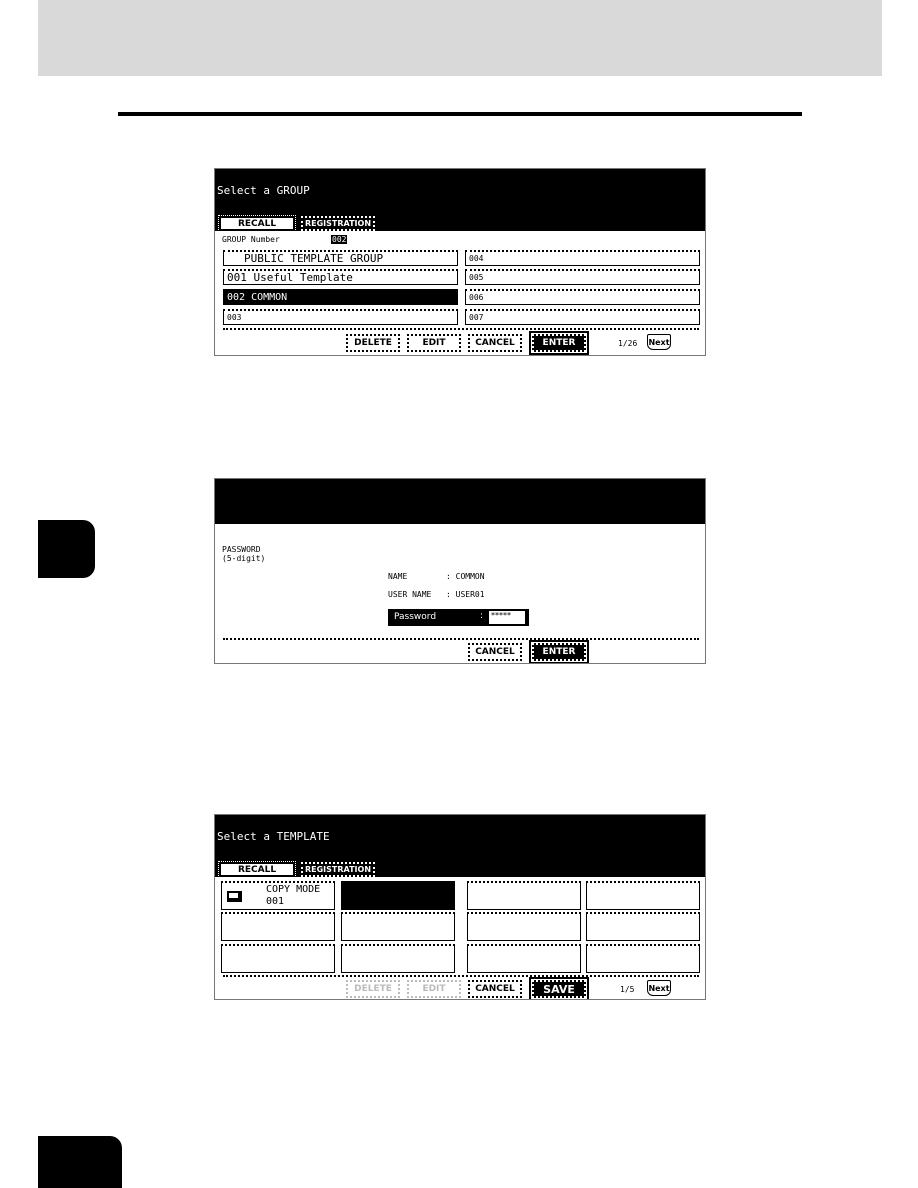  I want to click on password-input: *****, so click(507, 617).